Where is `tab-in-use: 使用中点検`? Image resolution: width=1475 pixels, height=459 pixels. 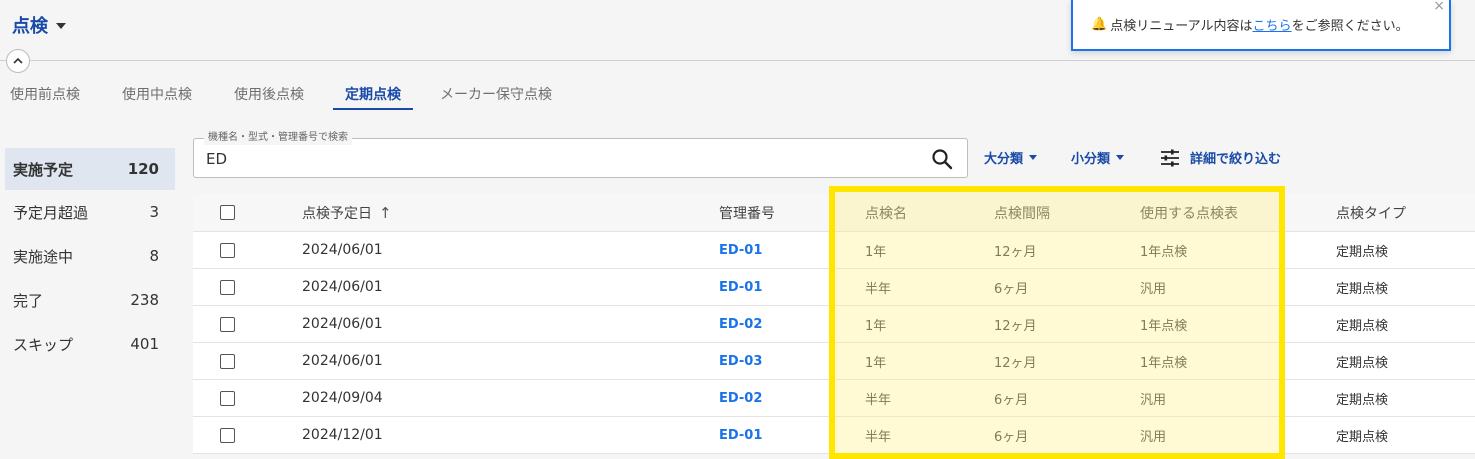
tab-in-use: 使用中点検 is located at coordinates (157, 93).